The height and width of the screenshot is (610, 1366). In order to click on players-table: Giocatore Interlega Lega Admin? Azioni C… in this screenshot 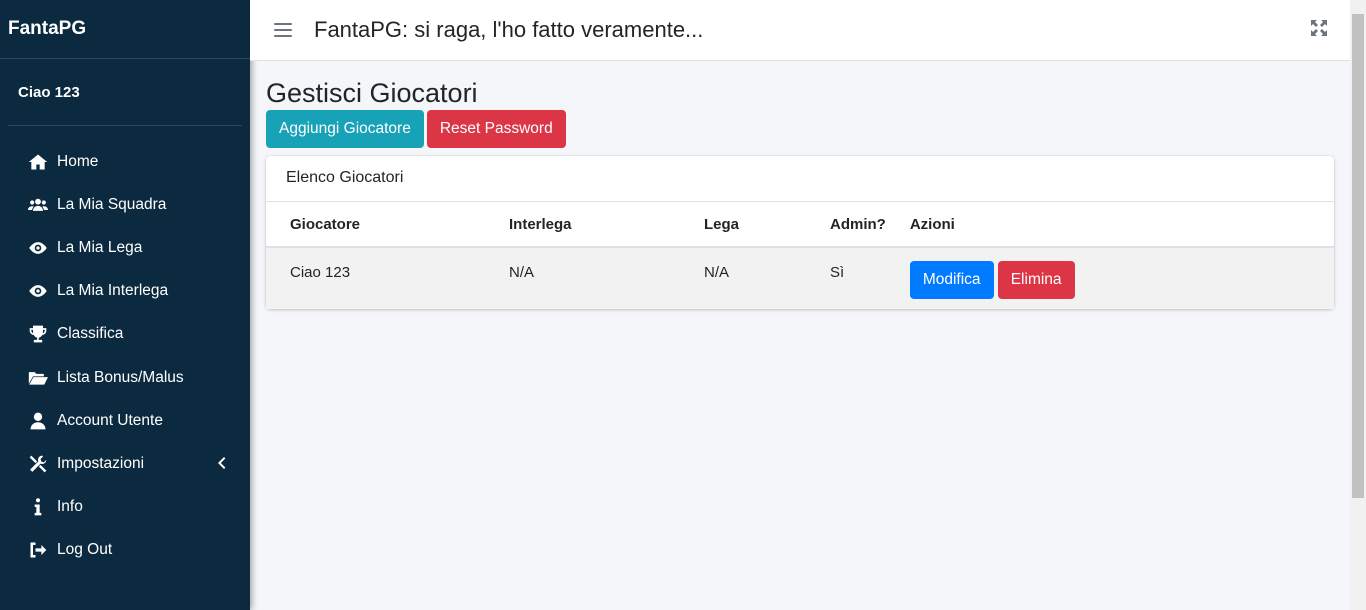, I will do `click(800, 255)`.